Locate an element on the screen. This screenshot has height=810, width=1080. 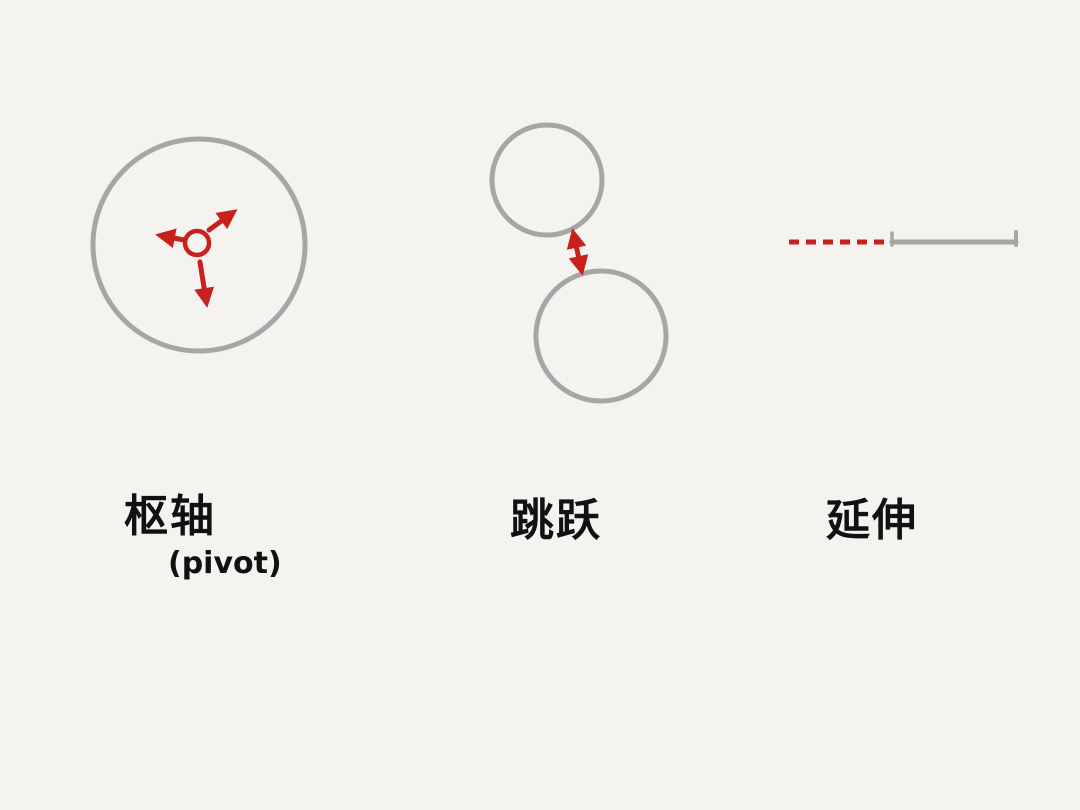
pivot-outer-circle is located at coordinates (199, 245).